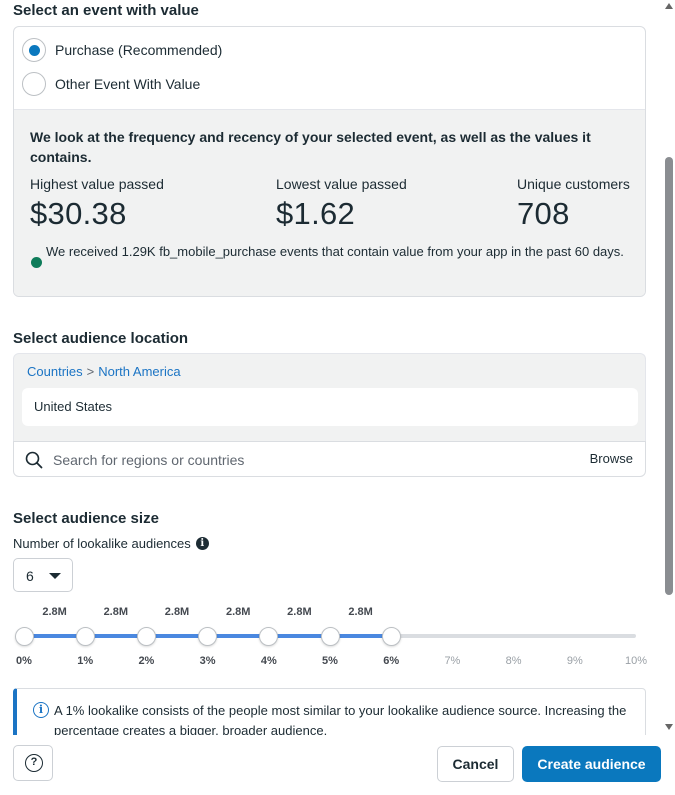  Describe the element at coordinates (78, 213) in the screenshot. I see `stat-value: $30.38` at that location.